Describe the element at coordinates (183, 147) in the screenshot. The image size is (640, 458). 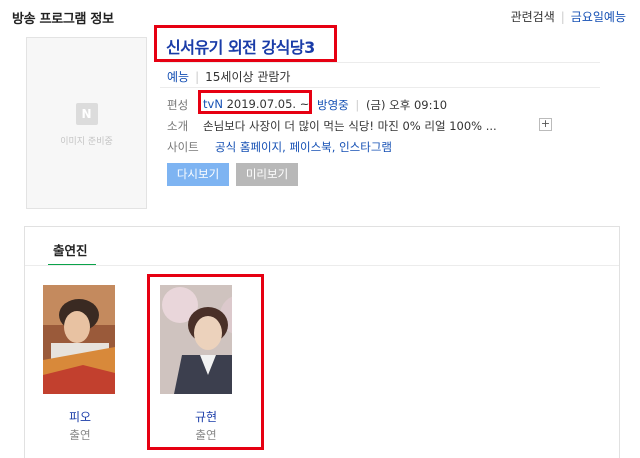
I see `site-label: 사이트` at that location.